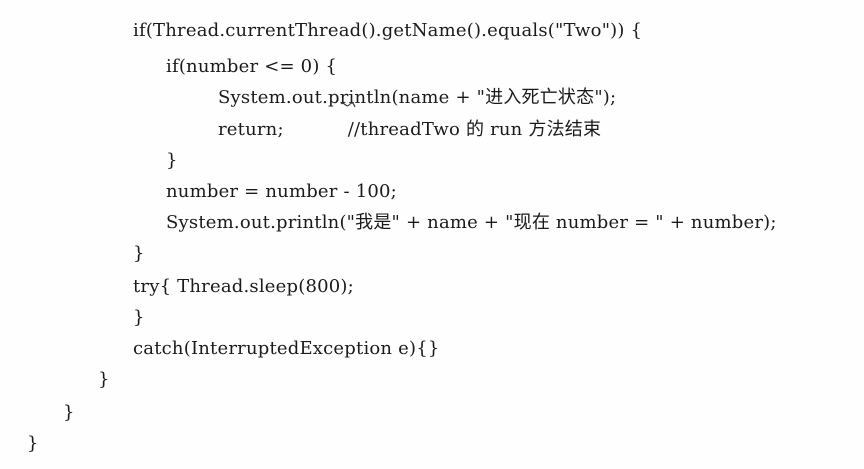 This screenshot has width=864, height=469. What do you see at coordinates (417, 97) in the screenshot?
I see `code-line-println-death: System.out.println(name + "进入死亡状态");` at bounding box center [417, 97].